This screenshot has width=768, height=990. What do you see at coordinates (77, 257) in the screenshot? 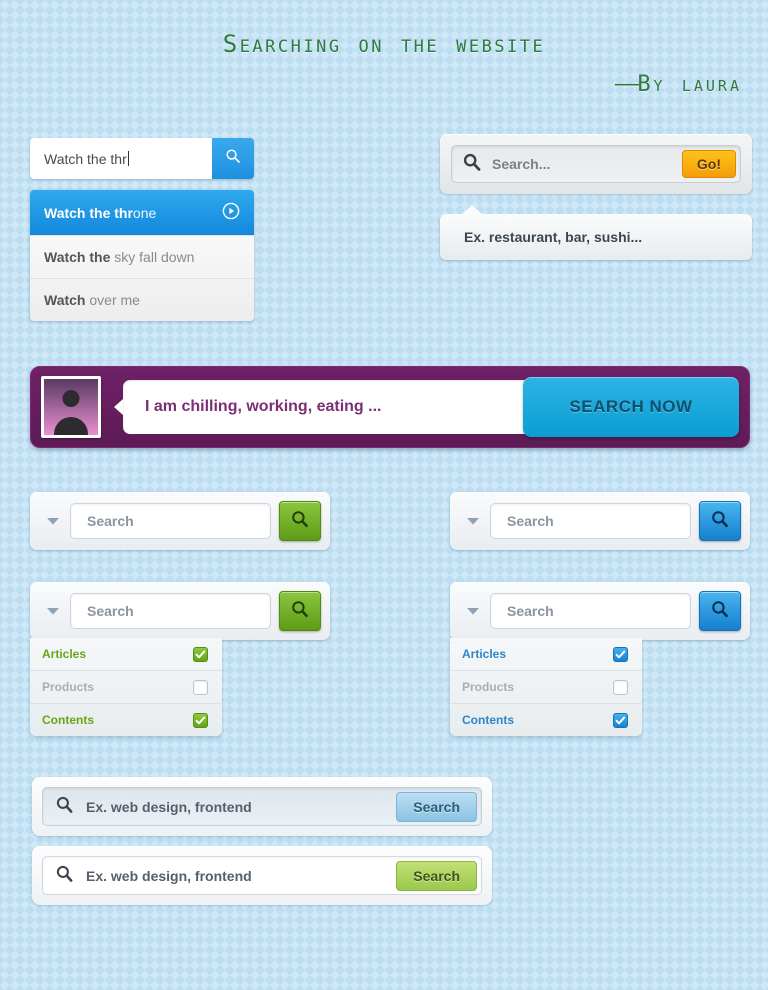
I see `suggestion-match: Watch the` at bounding box center [77, 257].